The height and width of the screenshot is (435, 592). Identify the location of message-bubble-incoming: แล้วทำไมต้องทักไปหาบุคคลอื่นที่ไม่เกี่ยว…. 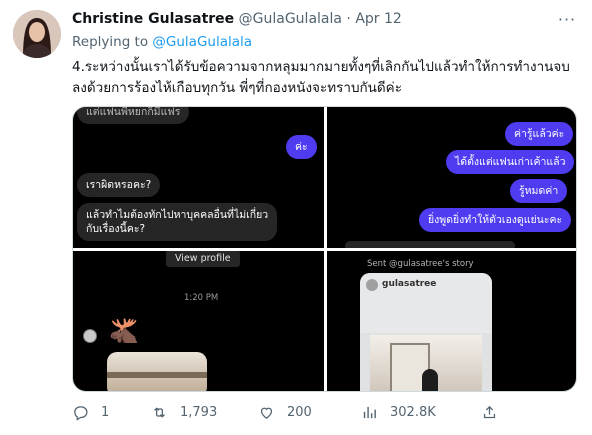
(177, 222).